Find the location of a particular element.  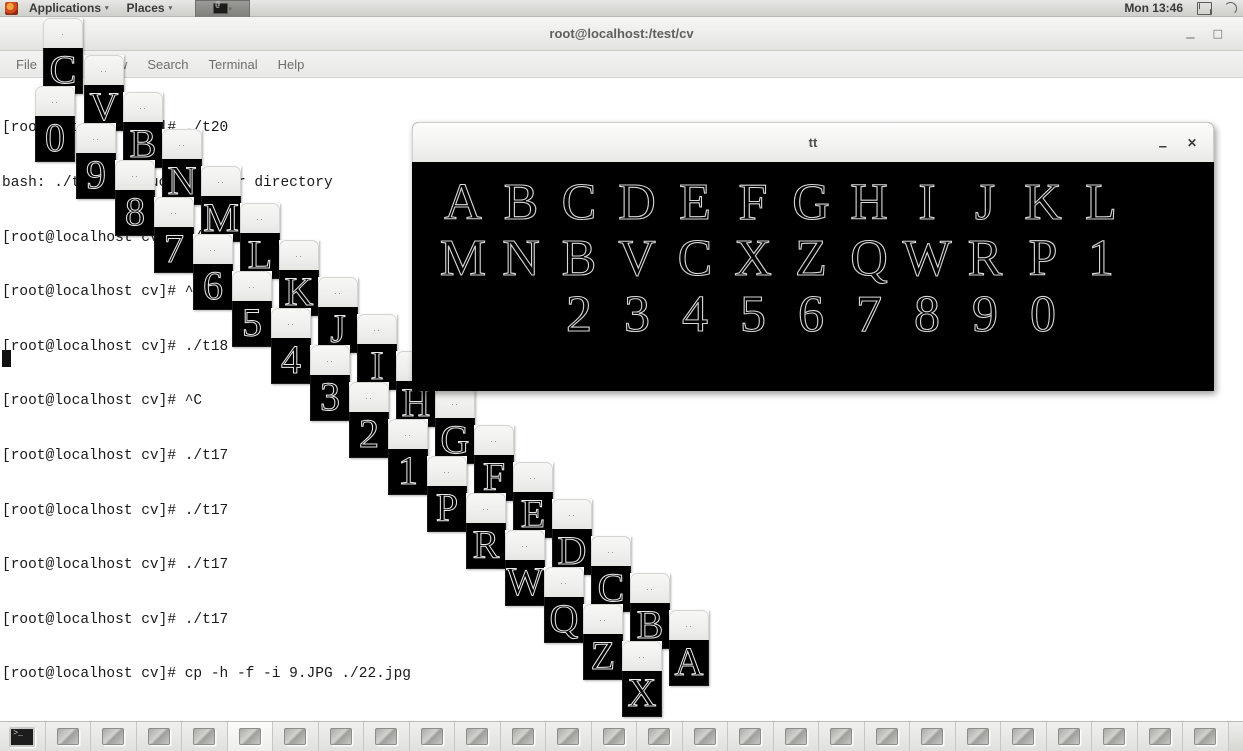

letter-tile-window: ·· Q is located at coordinates (564, 605).